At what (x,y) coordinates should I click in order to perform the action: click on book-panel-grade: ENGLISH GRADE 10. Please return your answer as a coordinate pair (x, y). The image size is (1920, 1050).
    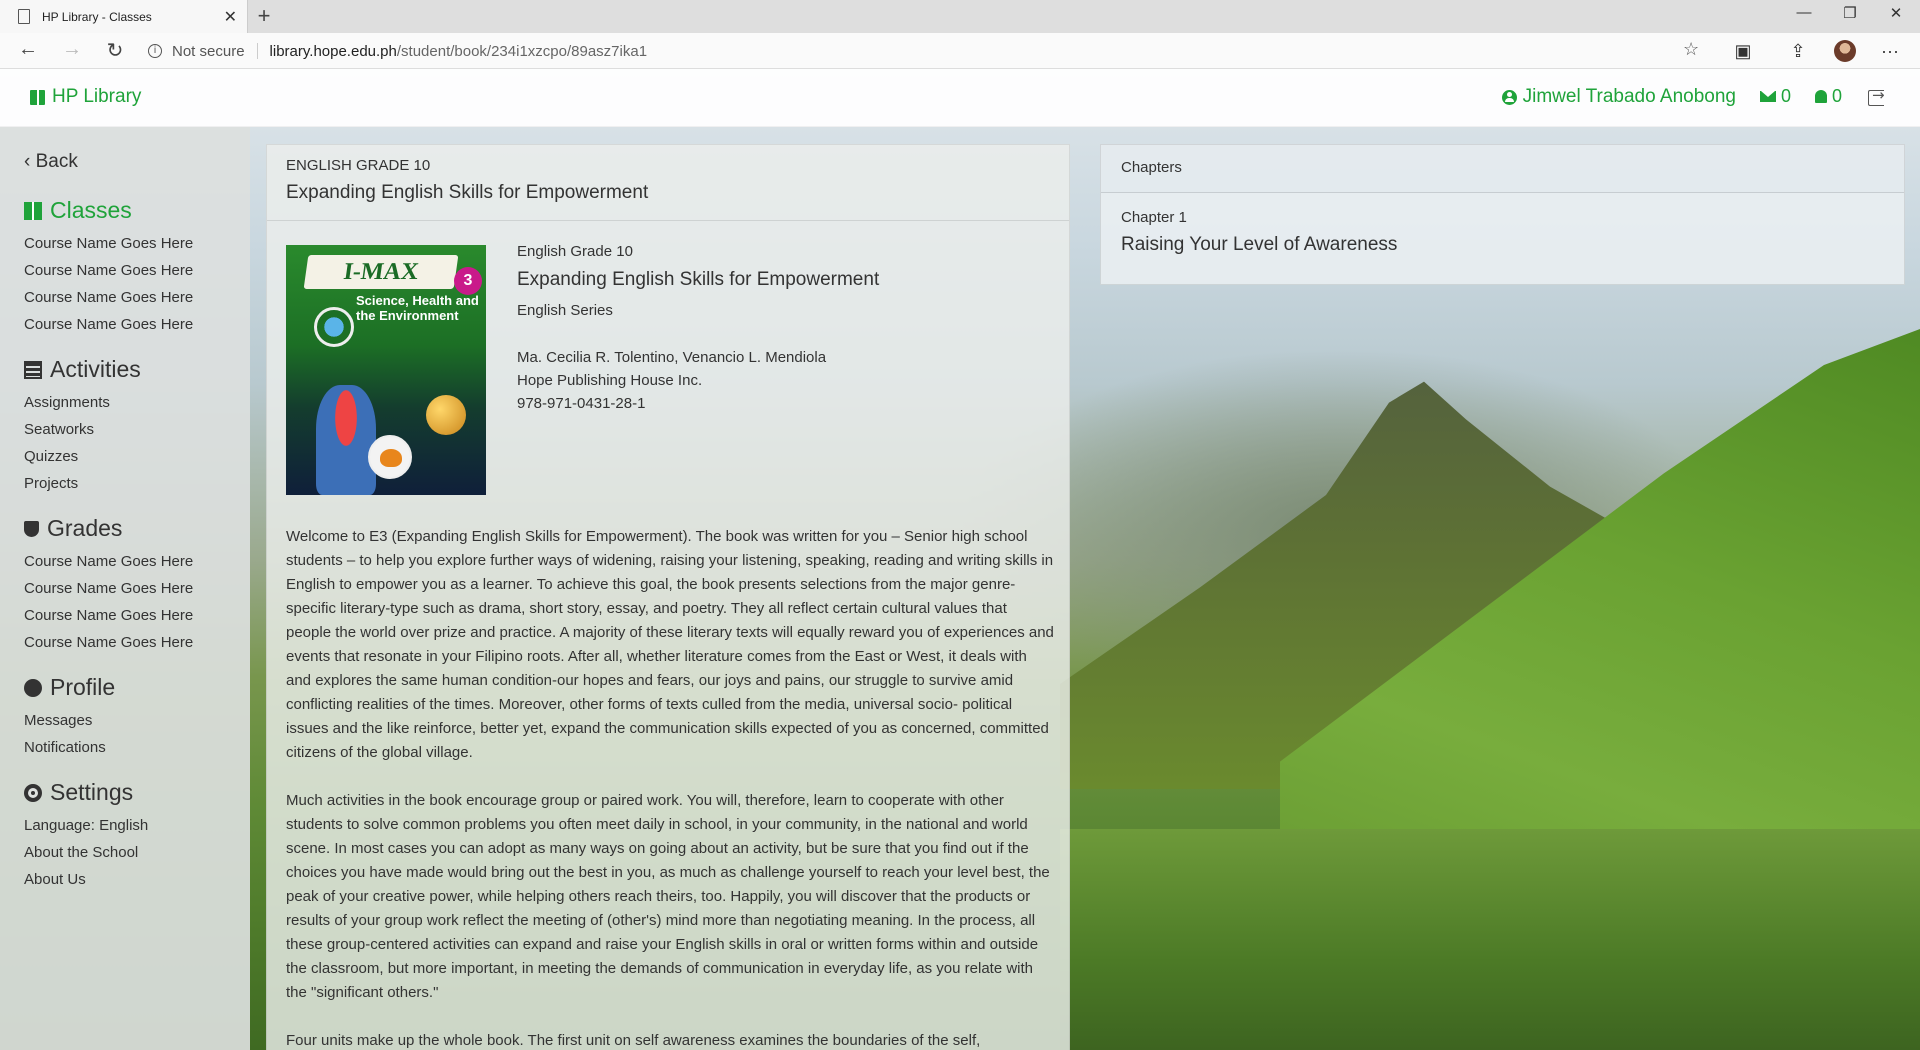
    Looking at the image, I should click on (358, 165).